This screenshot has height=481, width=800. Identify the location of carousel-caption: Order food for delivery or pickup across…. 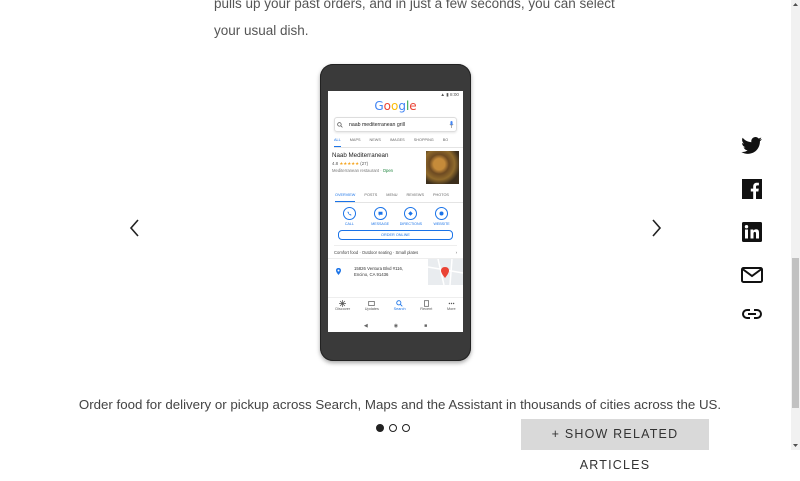
(400, 404).